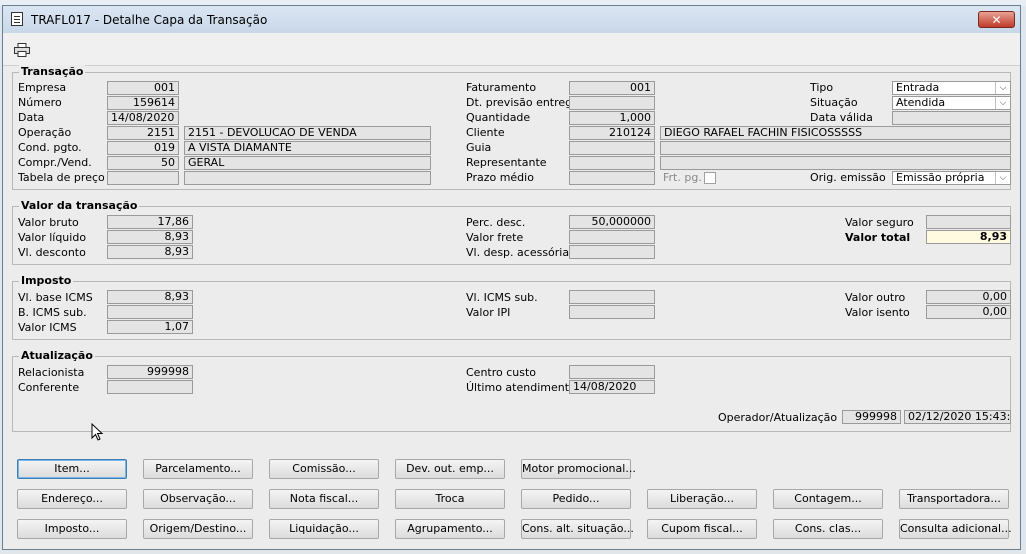 The width and height of the screenshot is (1026, 554). Describe the element at coordinates (511, 19) in the screenshot. I see `title-bar: TRAFL017 - Detalhe Capa da Transação ✕` at that location.